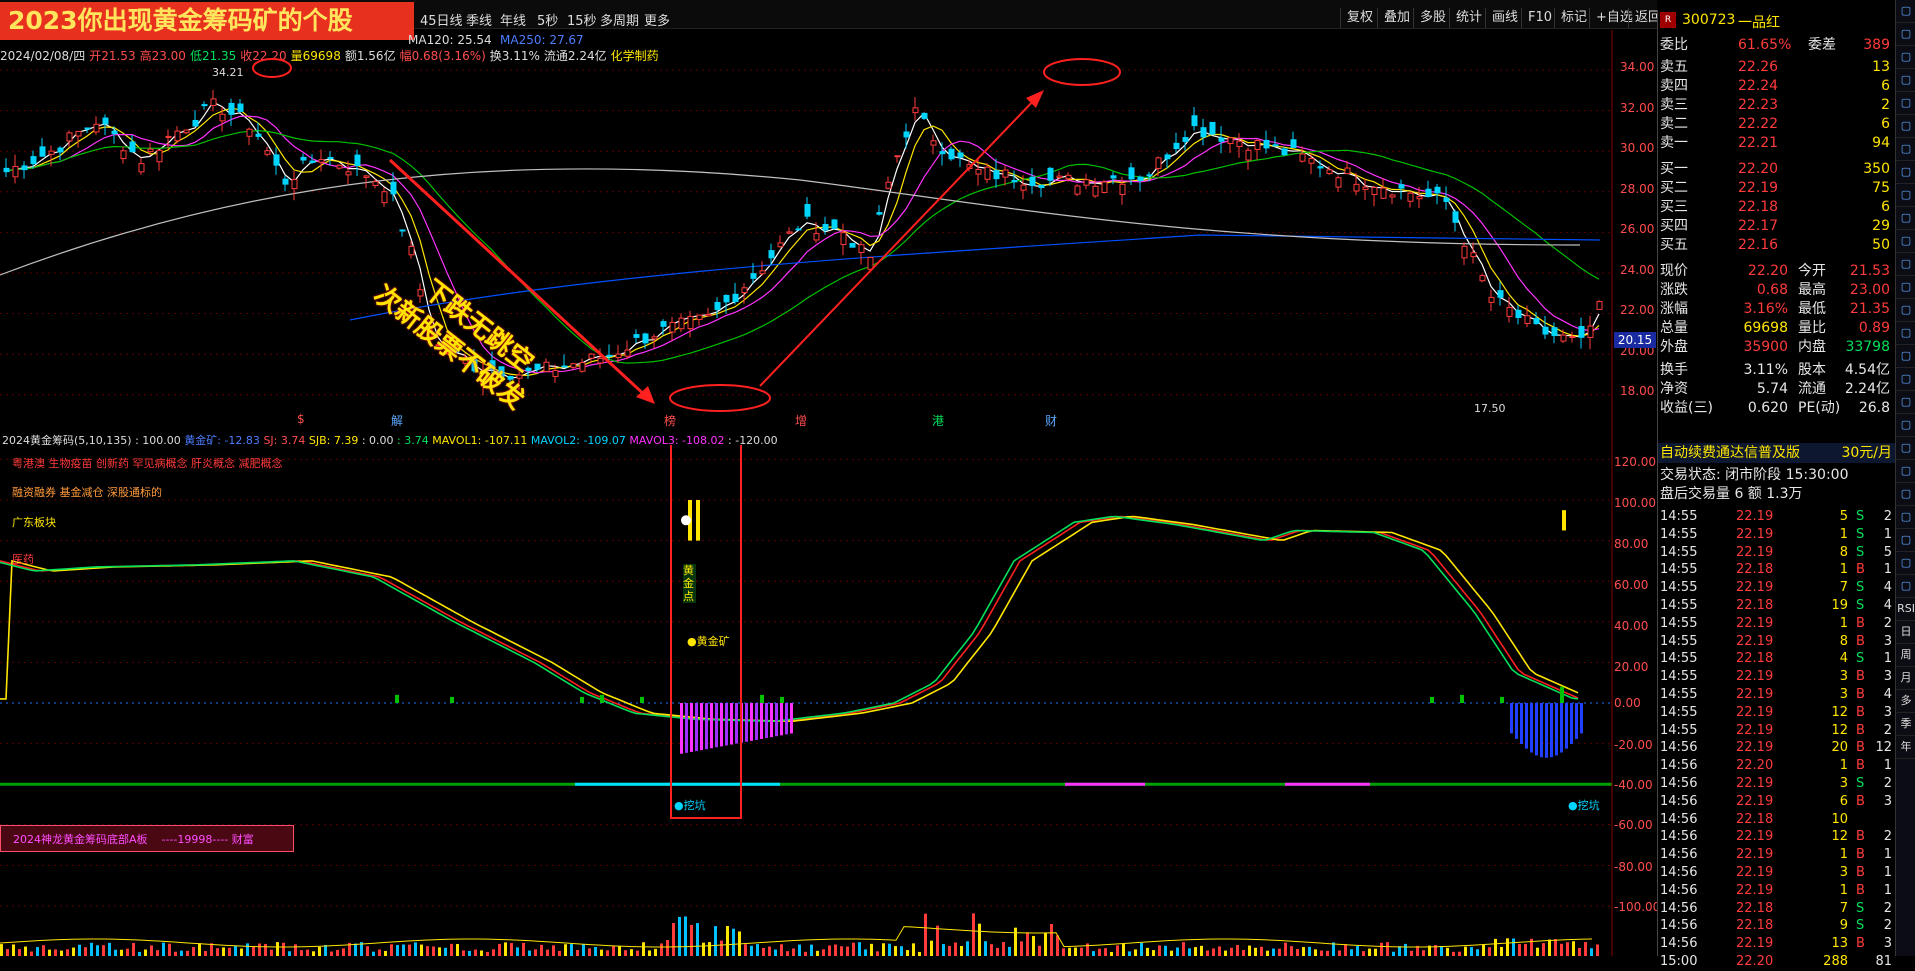  Describe the element at coordinates (1777, 169) in the screenshot. I see `bid-1-row: 买一 22.20 350` at that location.